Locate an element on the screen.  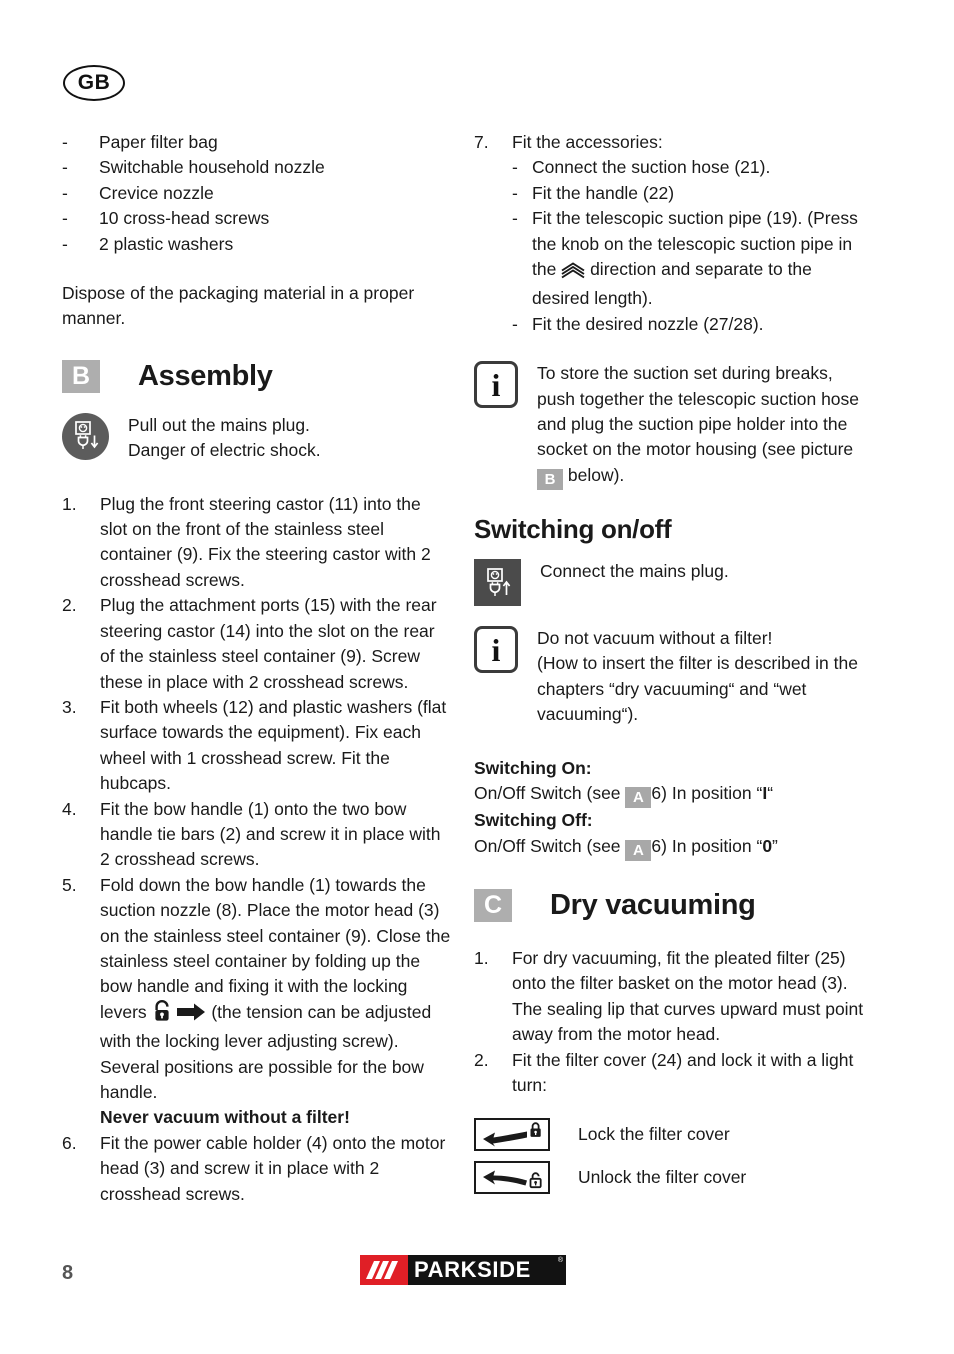
unlock-filter-cover-icon is located at coordinates (512, 1178).